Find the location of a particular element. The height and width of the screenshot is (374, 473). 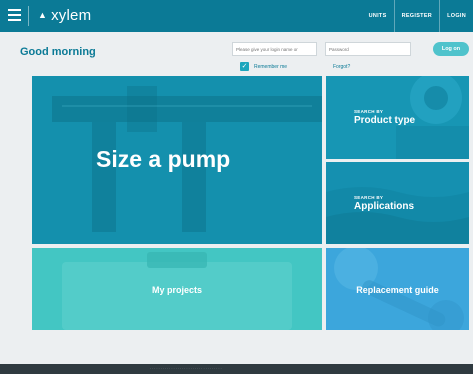

menu-icon is located at coordinates (14, 15).